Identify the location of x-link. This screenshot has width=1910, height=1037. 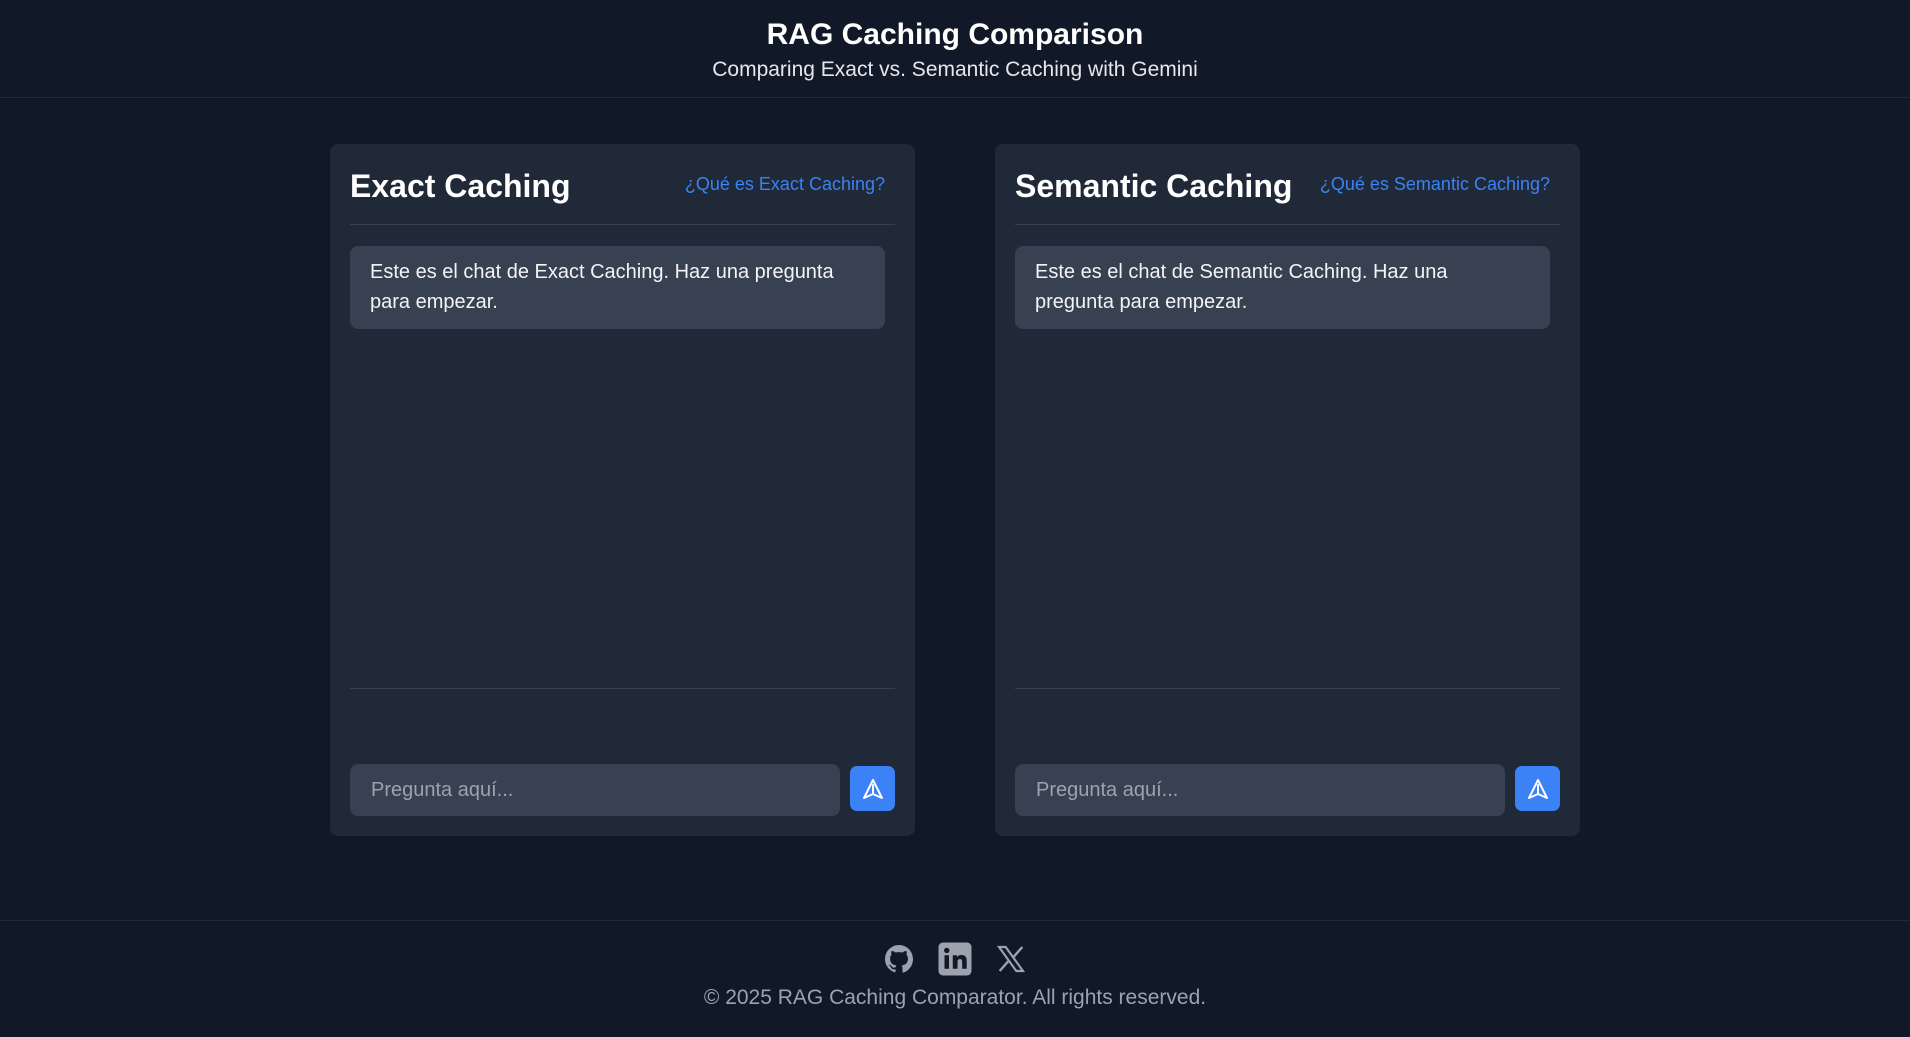
(1011, 959).